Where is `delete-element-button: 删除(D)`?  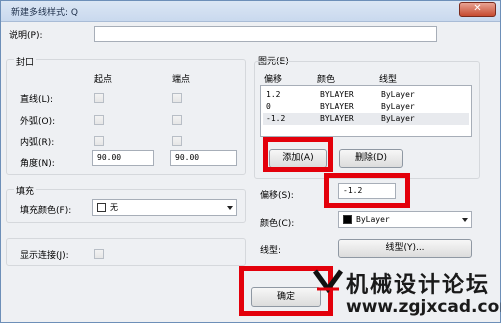
delete-element-button: 删除(D) is located at coordinates (371, 158).